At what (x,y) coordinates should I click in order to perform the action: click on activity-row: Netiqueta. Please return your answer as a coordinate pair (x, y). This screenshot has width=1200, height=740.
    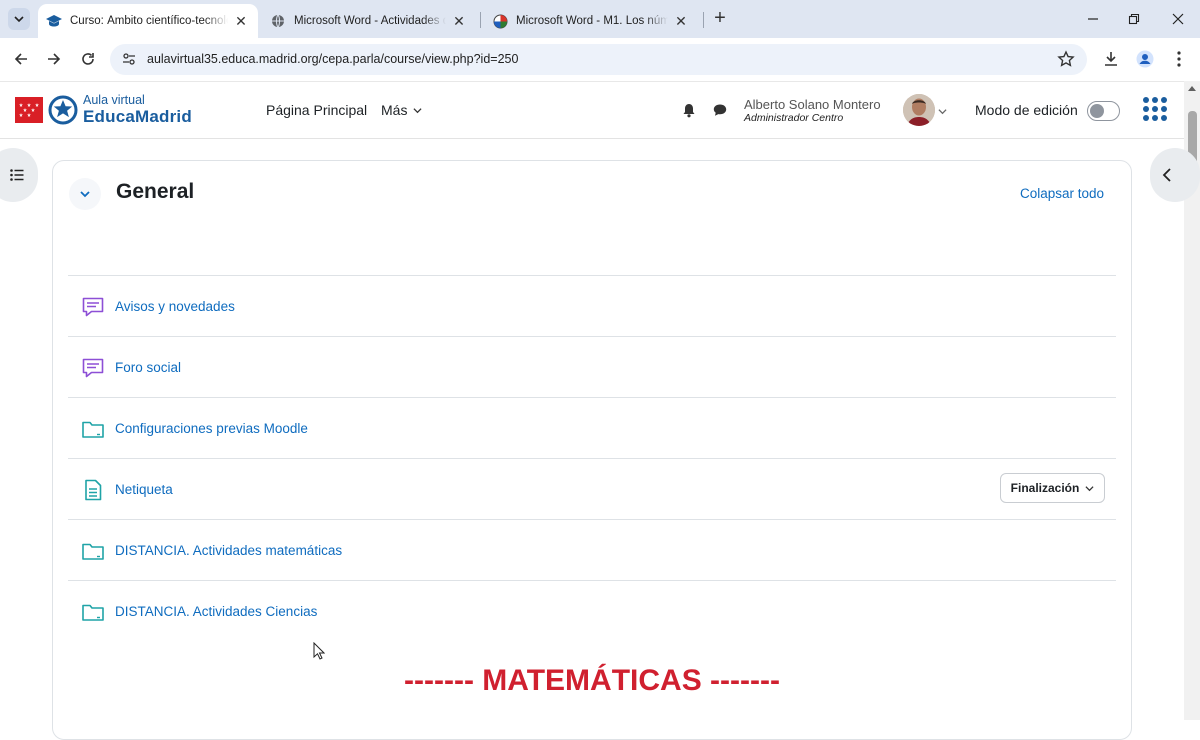
    Looking at the image, I should click on (592, 488).